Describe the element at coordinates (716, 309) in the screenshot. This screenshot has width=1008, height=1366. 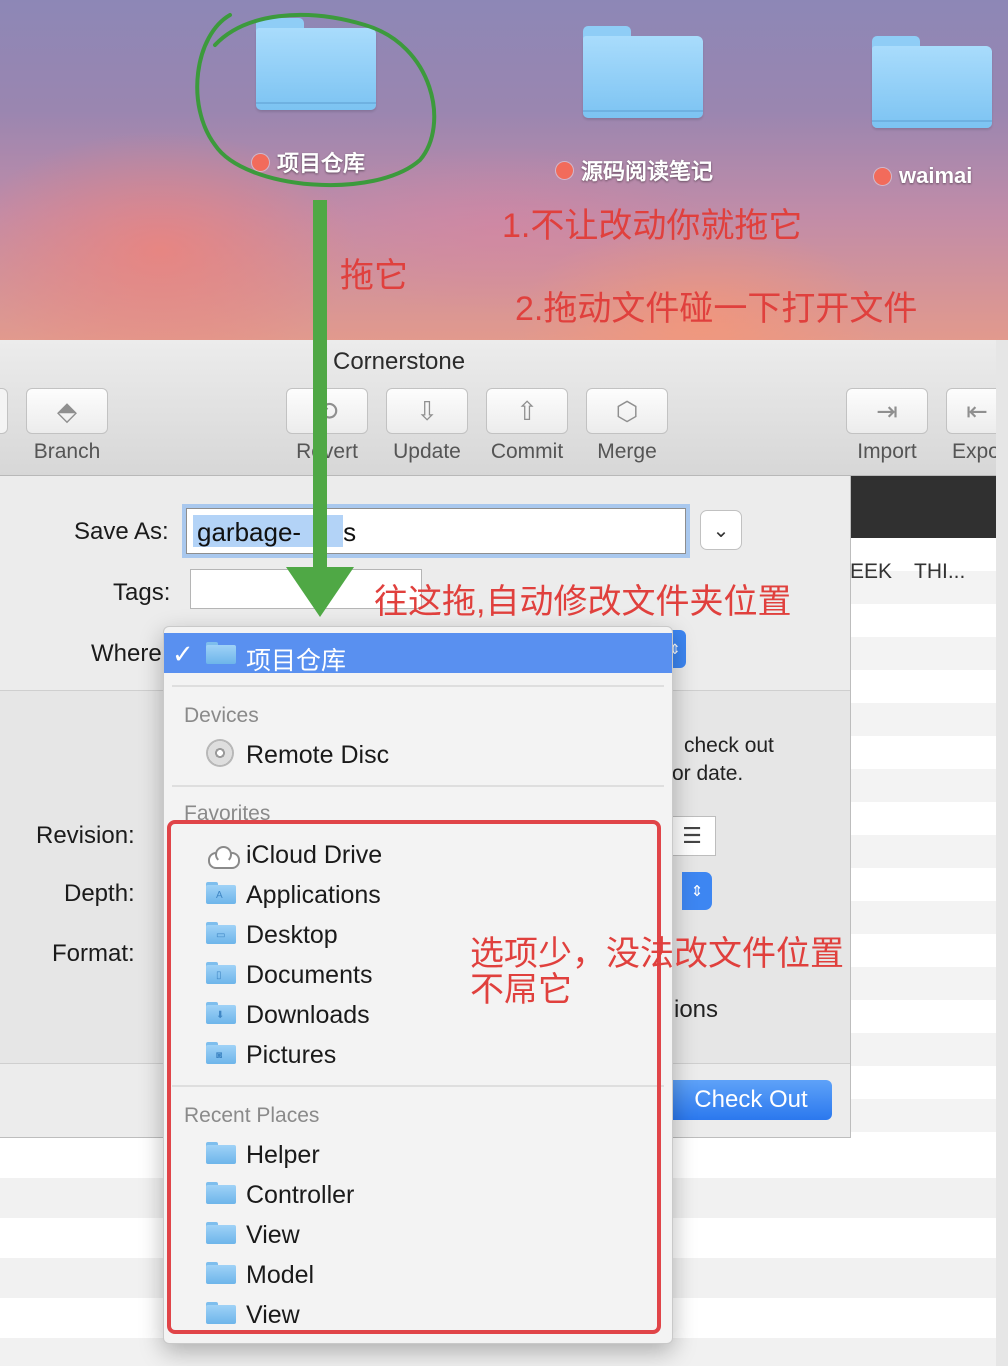
I see `annotation-note-2: 2.拖动文件碰一下打开文件` at that location.